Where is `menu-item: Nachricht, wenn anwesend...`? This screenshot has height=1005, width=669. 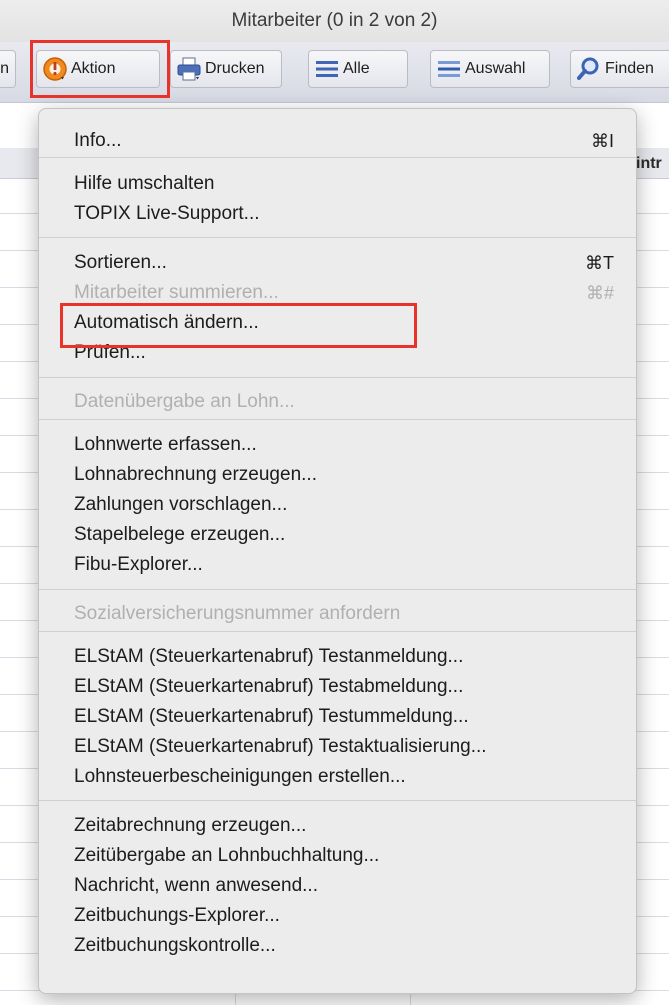
menu-item: Nachricht, wenn anwesend... is located at coordinates (344, 886).